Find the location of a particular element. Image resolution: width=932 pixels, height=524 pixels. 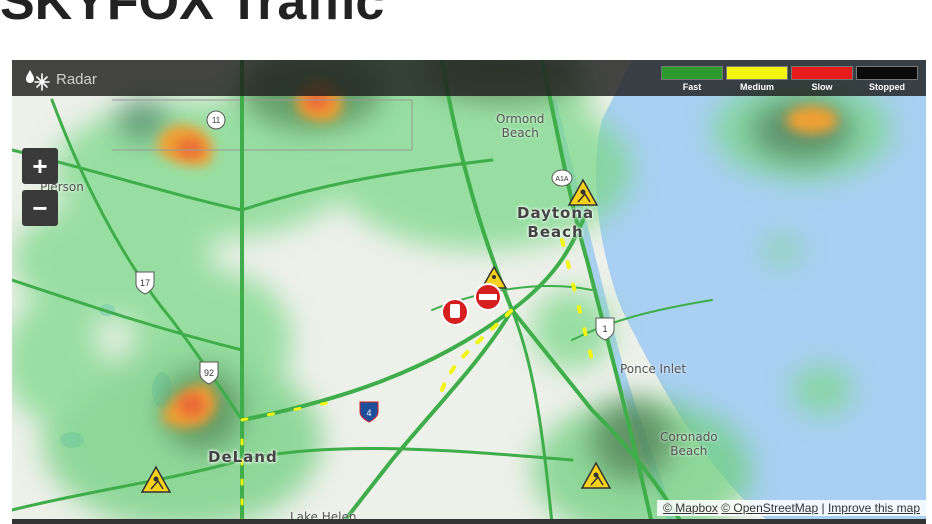

place-deland: DeLand is located at coordinates (243, 457).